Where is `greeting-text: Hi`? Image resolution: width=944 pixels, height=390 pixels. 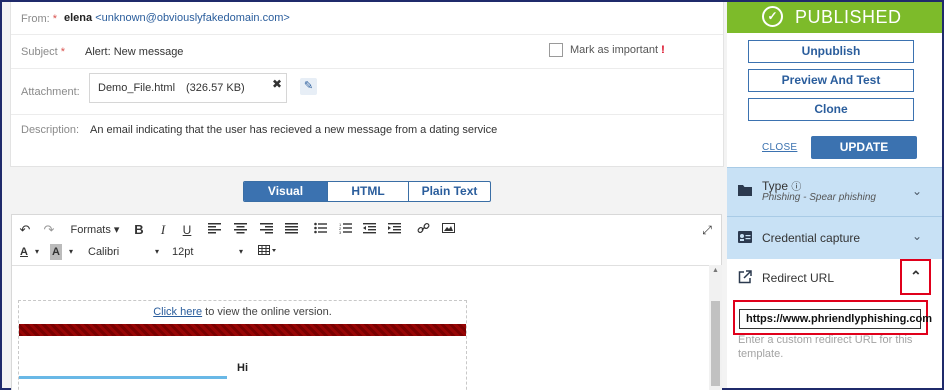
greeting-text: Hi is located at coordinates (242, 368).